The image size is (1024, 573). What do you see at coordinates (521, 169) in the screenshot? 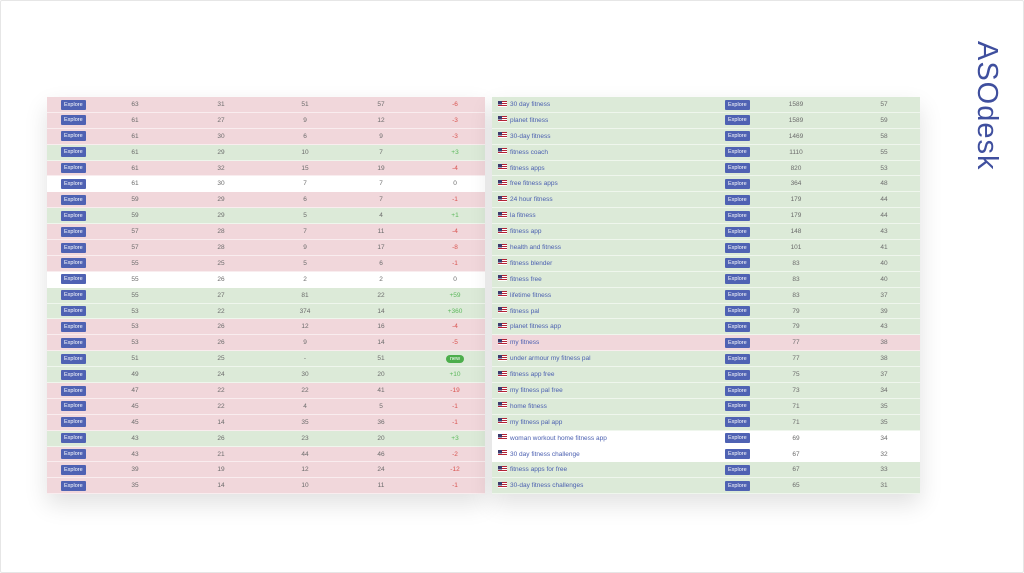
I see `keyword-link: fitness apps` at bounding box center [521, 169].